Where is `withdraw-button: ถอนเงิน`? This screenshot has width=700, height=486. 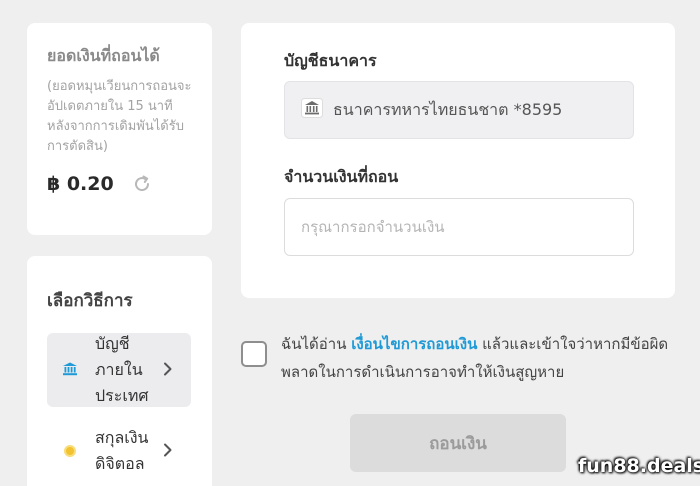
withdraw-button: ถอนเงิน is located at coordinates (458, 443).